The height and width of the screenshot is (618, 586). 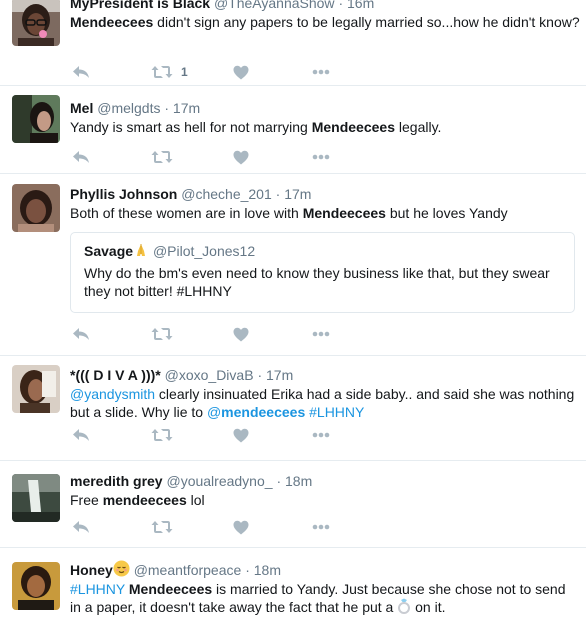 What do you see at coordinates (81, 108) in the screenshot?
I see `fullname: Mel` at bounding box center [81, 108].